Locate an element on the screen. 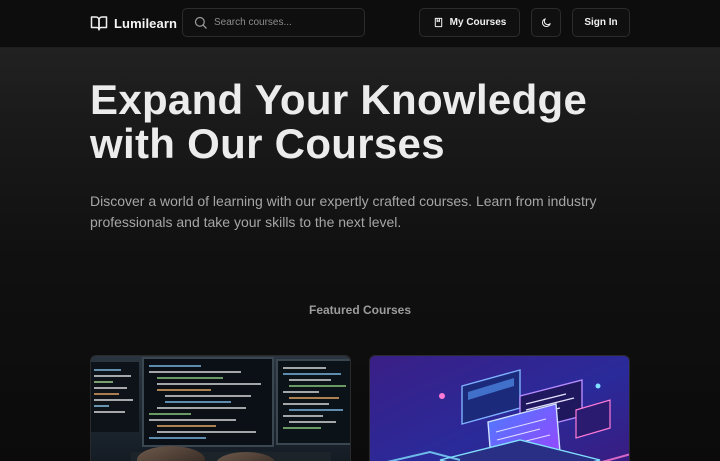  bookmark-book-icon is located at coordinates (438, 22).